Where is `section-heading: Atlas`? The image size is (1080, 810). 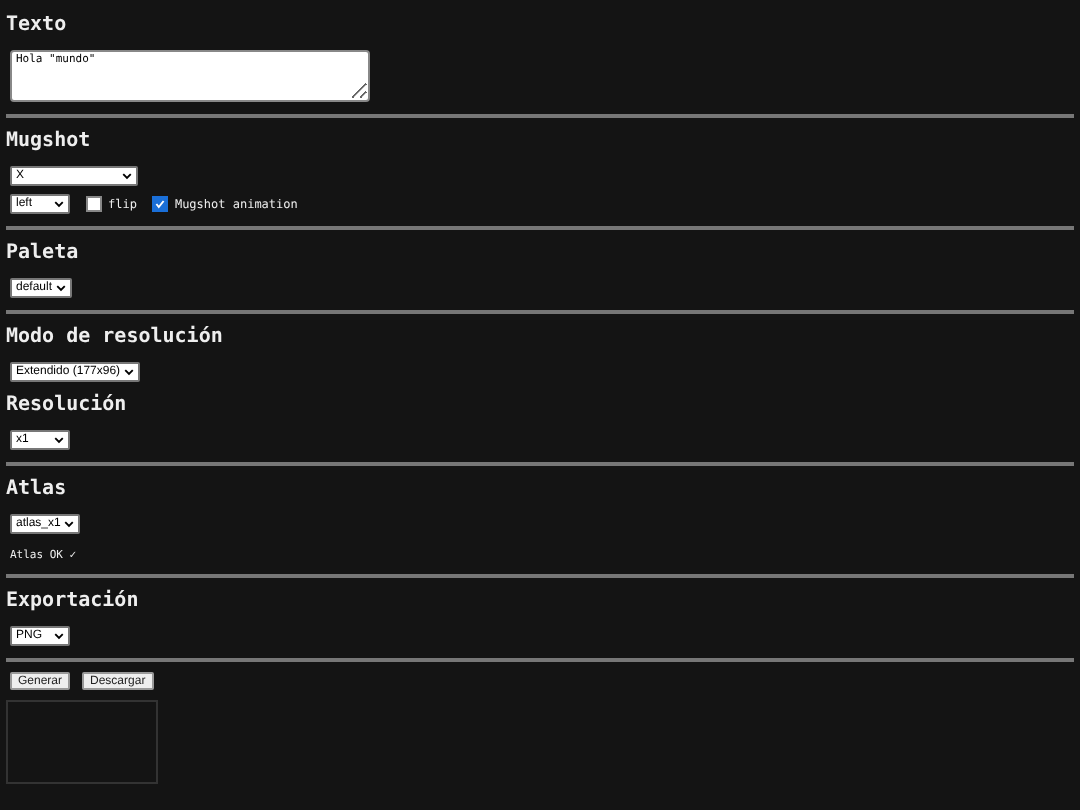 section-heading: Atlas is located at coordinates (37, 490).